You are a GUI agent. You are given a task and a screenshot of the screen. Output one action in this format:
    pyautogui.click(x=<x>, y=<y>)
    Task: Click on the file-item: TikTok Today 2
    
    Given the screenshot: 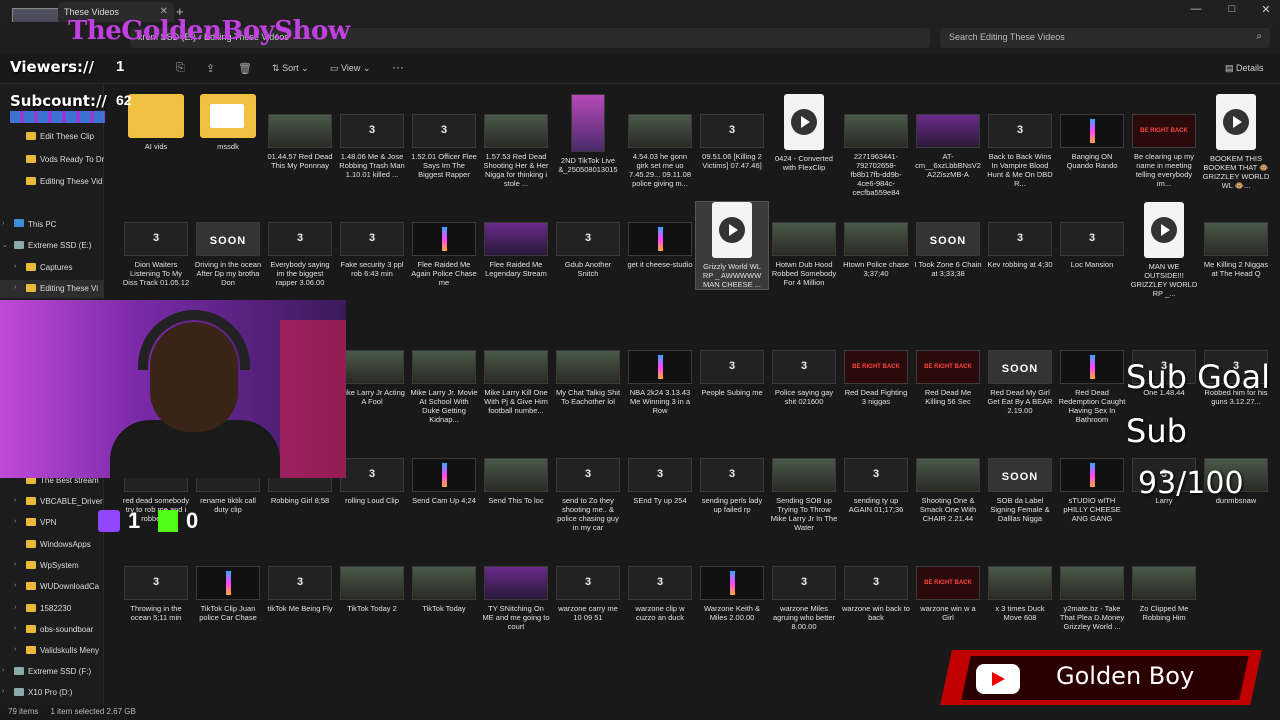 What is the action you would take?
    pyautogui.click(x=372, y=589)
    